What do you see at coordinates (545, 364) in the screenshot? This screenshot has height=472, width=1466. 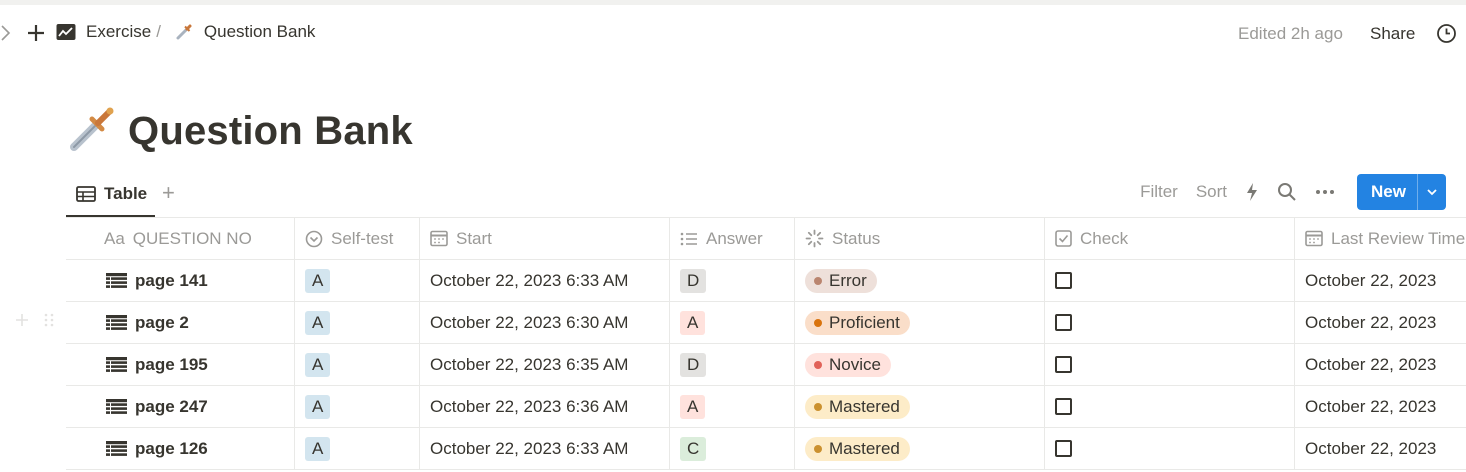 I see `cell-start: October 22, 2023 6:35 AM` at bounding box center [545, 364].